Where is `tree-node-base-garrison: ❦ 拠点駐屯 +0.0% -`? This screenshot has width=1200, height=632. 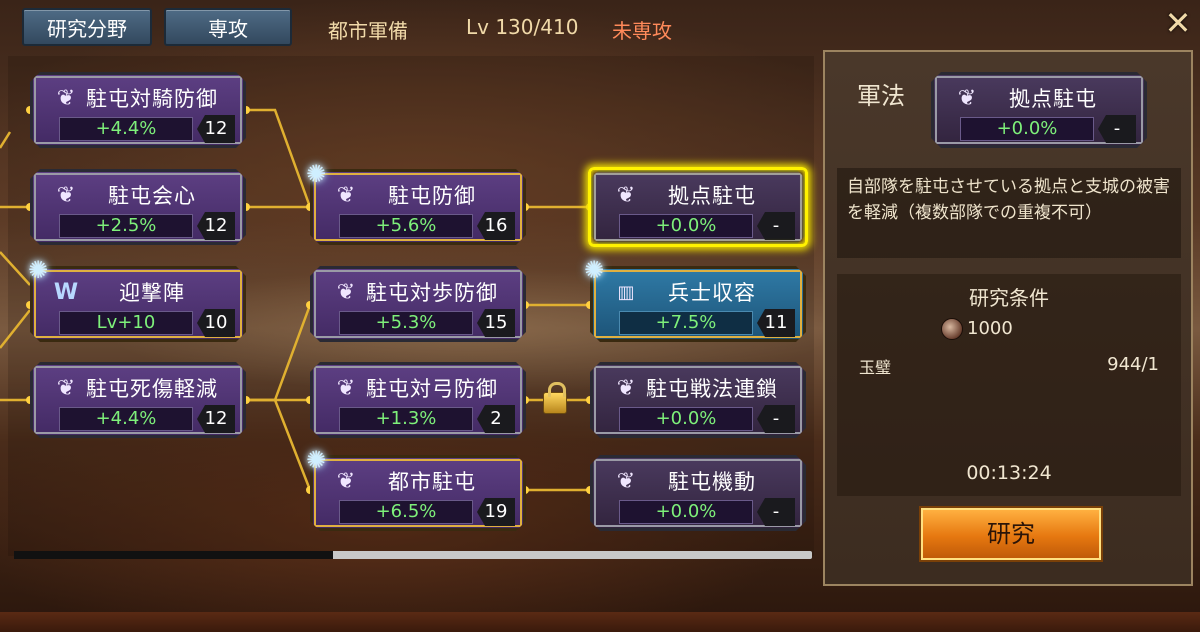 tree-node-base-garrison: ❦ 拠点駐屯 +0.0% - is located at coordinates (698, 207).